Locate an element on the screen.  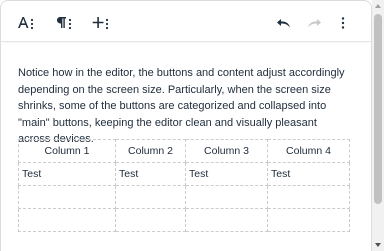
vertical-scrollbar is located at coordinates (378, 125).